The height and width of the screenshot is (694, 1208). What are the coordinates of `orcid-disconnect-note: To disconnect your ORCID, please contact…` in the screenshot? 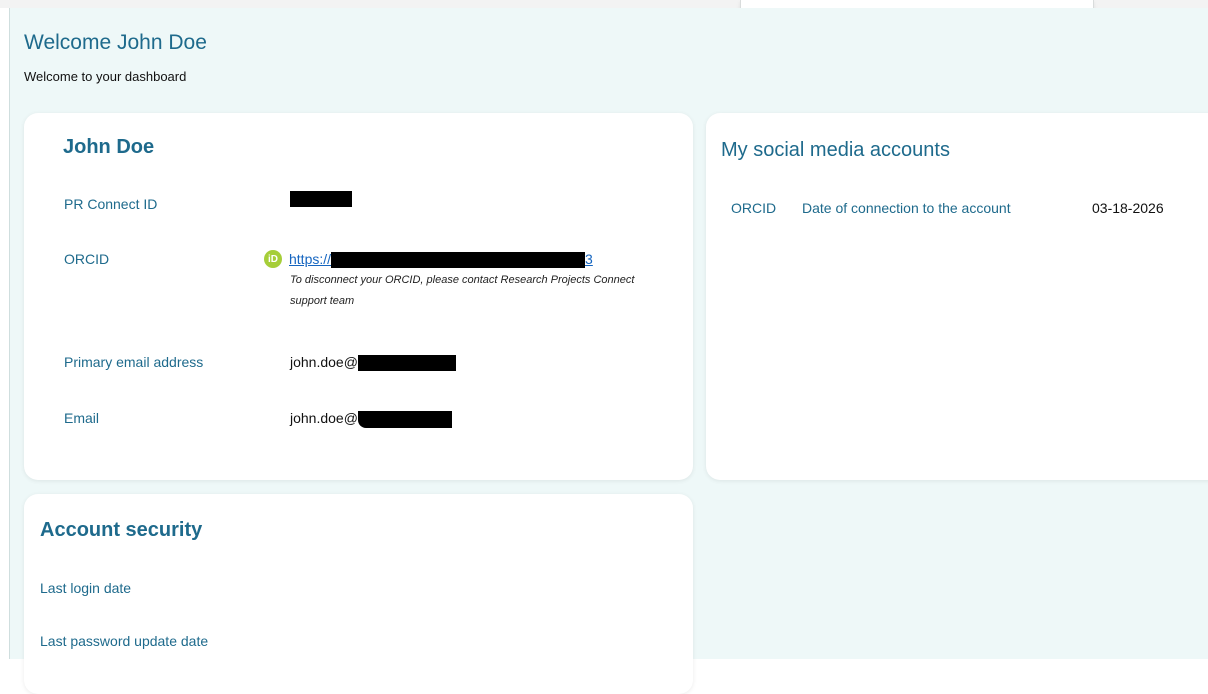 It's located at (462, 290).